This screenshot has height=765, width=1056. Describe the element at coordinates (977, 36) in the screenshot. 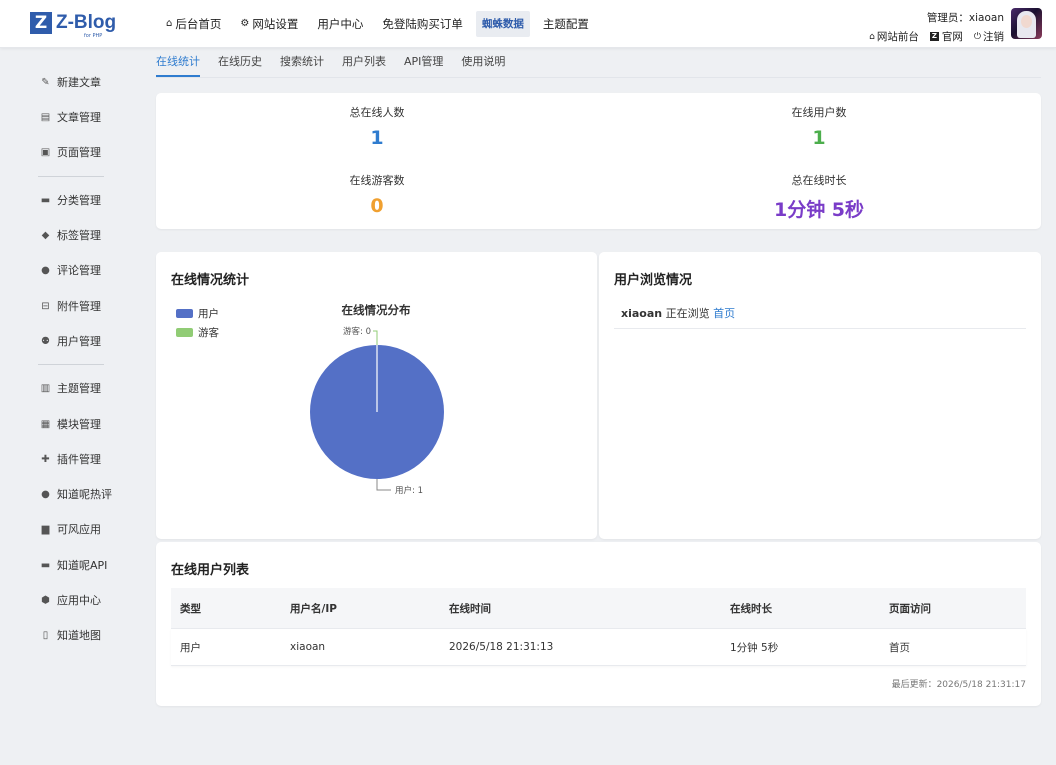

I see `power-icon: ⏻` at that location.